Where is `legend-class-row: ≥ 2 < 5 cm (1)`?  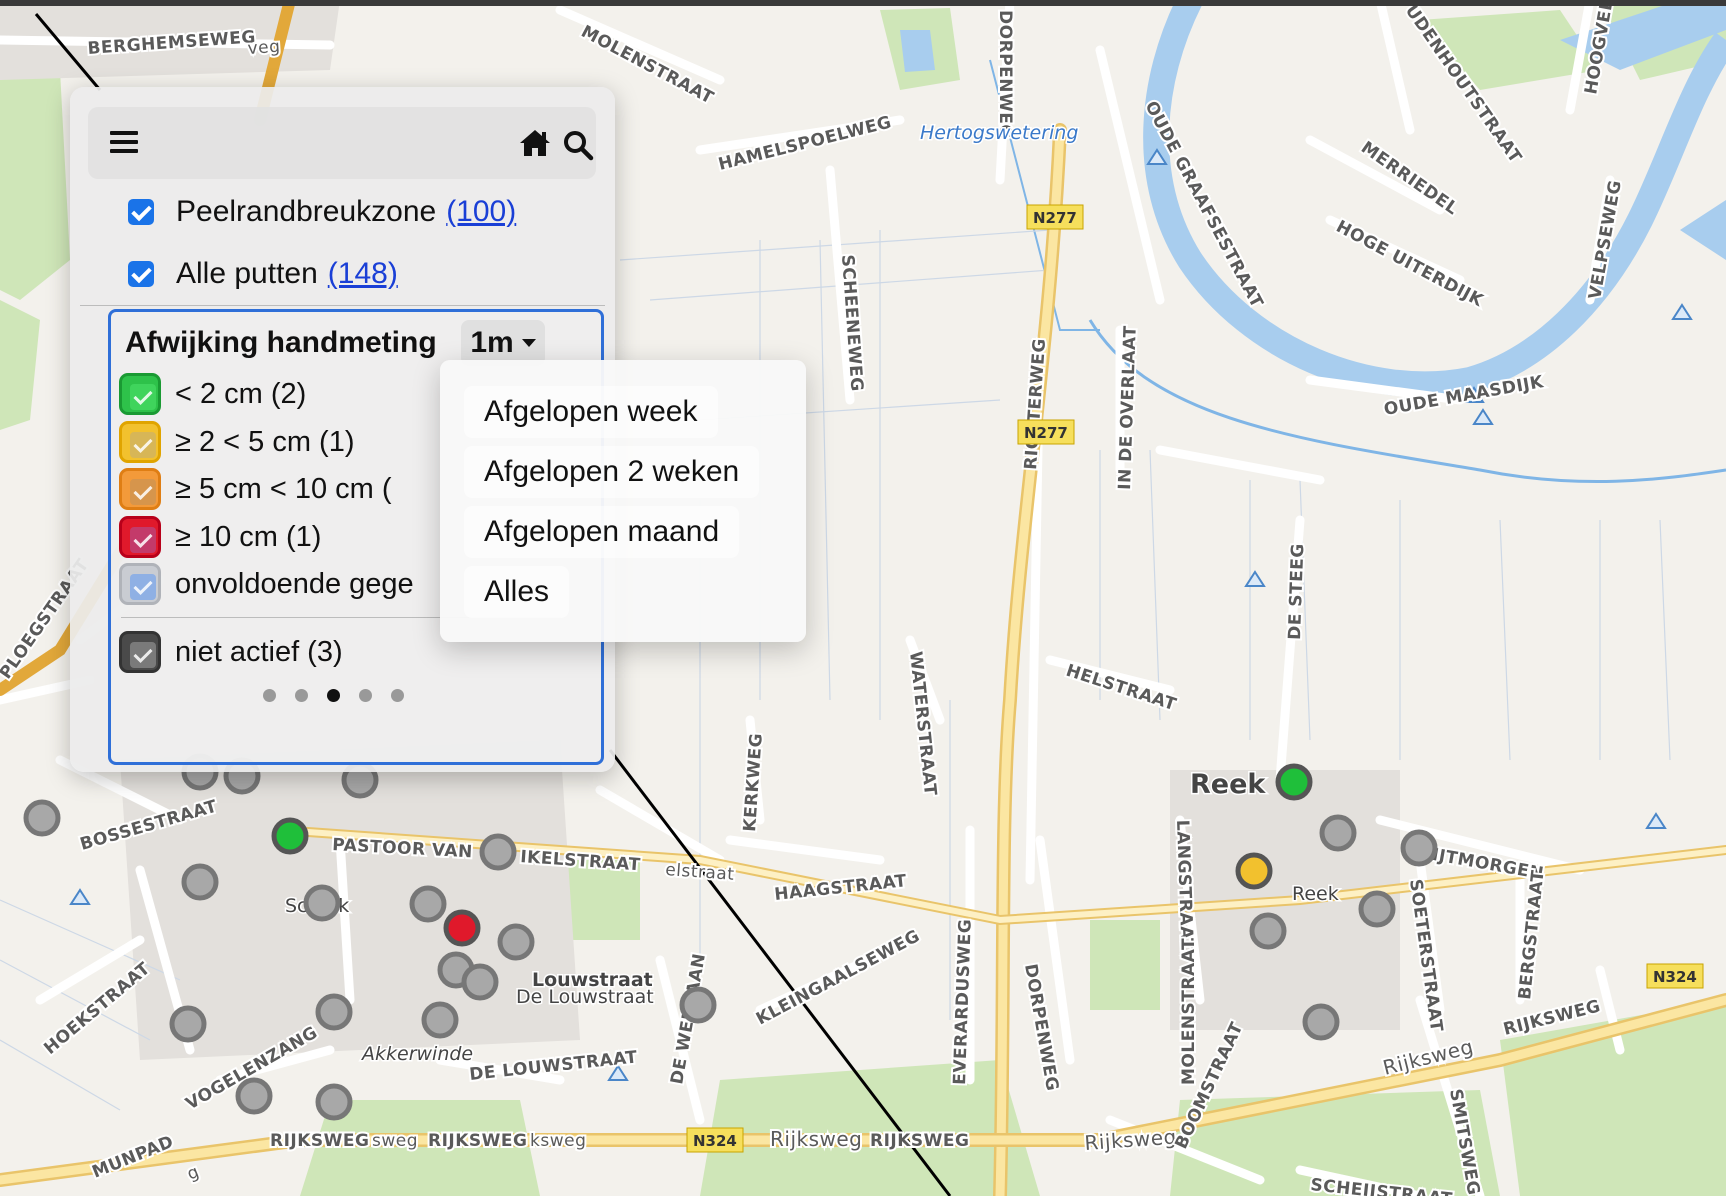
legend-class-row: ≥ 2 < 5 cm (1) is located at coordinates (237, 442).